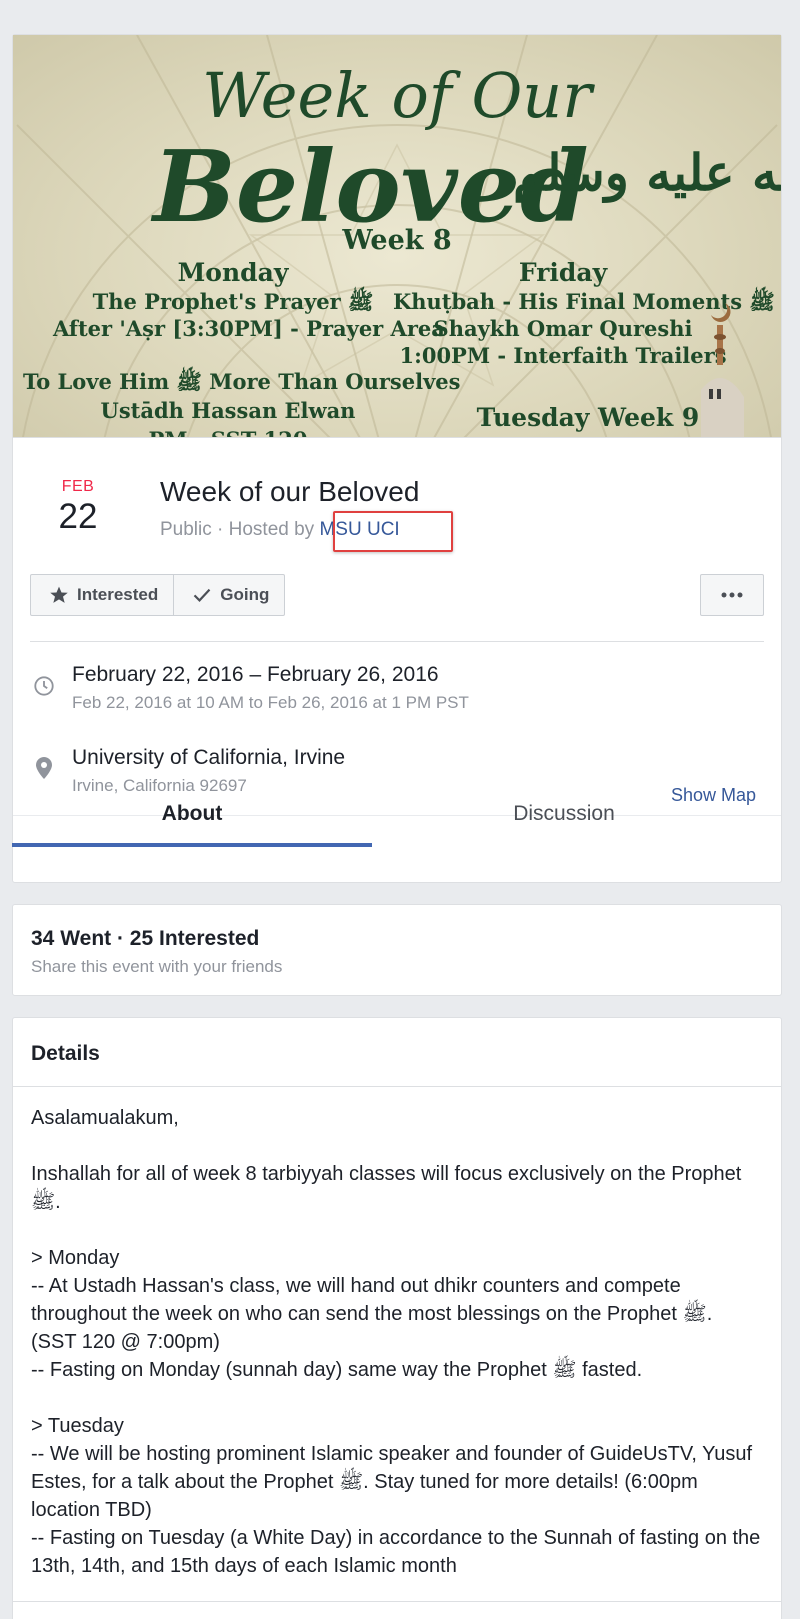  Describe the element at coordinates (563, 328) in the screenshot. I see `cover-friday-line2: Shaykh Omar Qureshi` at that location.